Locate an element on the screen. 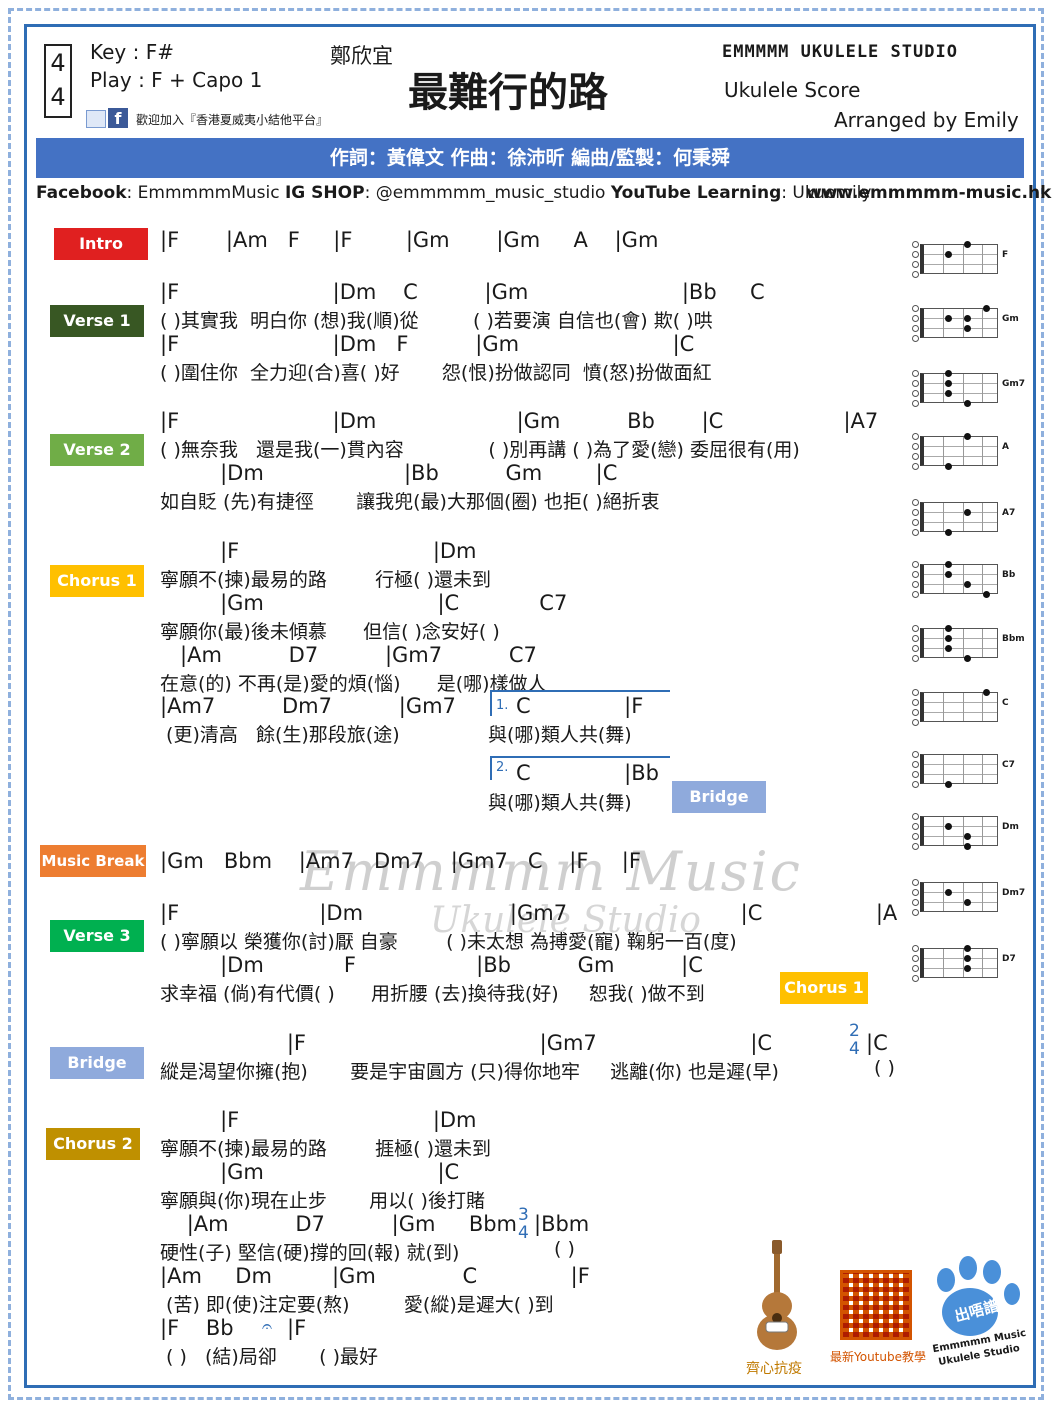 This screenshot has height=1413, width=1060. chord-diagram-name: Bb is located at coordinates (1009, 575).